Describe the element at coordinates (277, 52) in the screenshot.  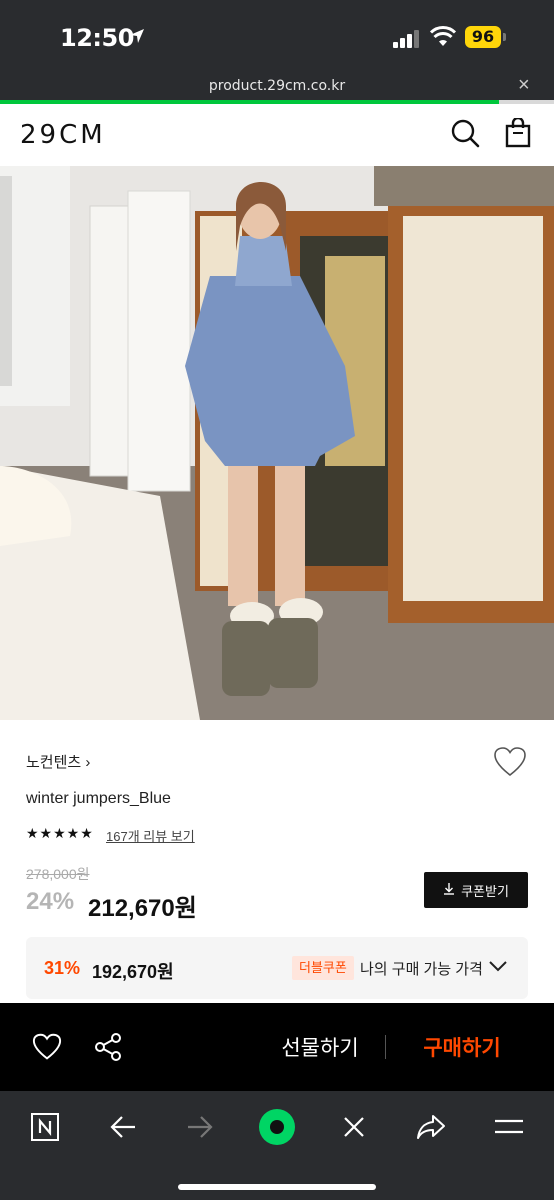
I see `browser-top: 12:50 96 product.29cm.co.kr ×` at that location.